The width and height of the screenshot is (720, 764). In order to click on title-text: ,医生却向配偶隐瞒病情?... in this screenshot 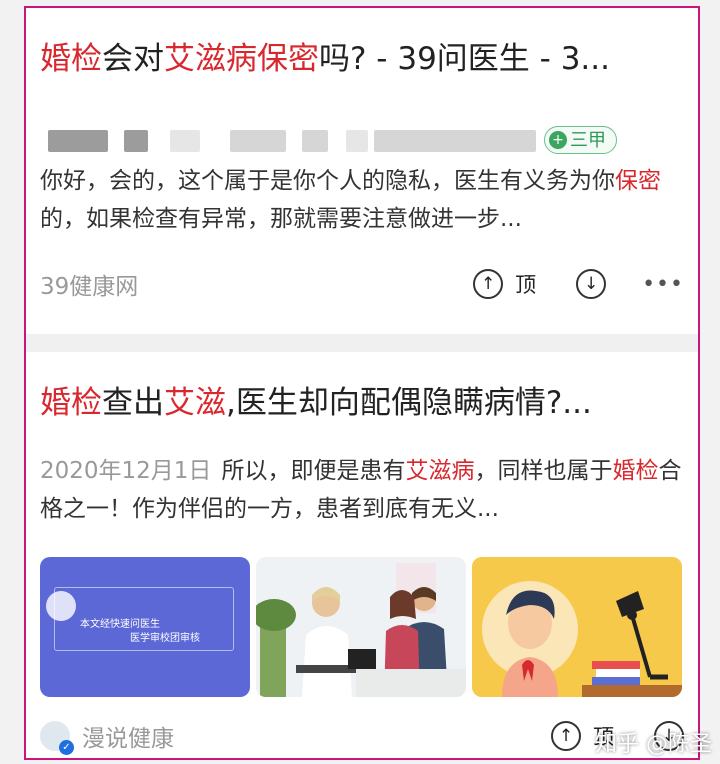, I will do `click(409, 403)`.